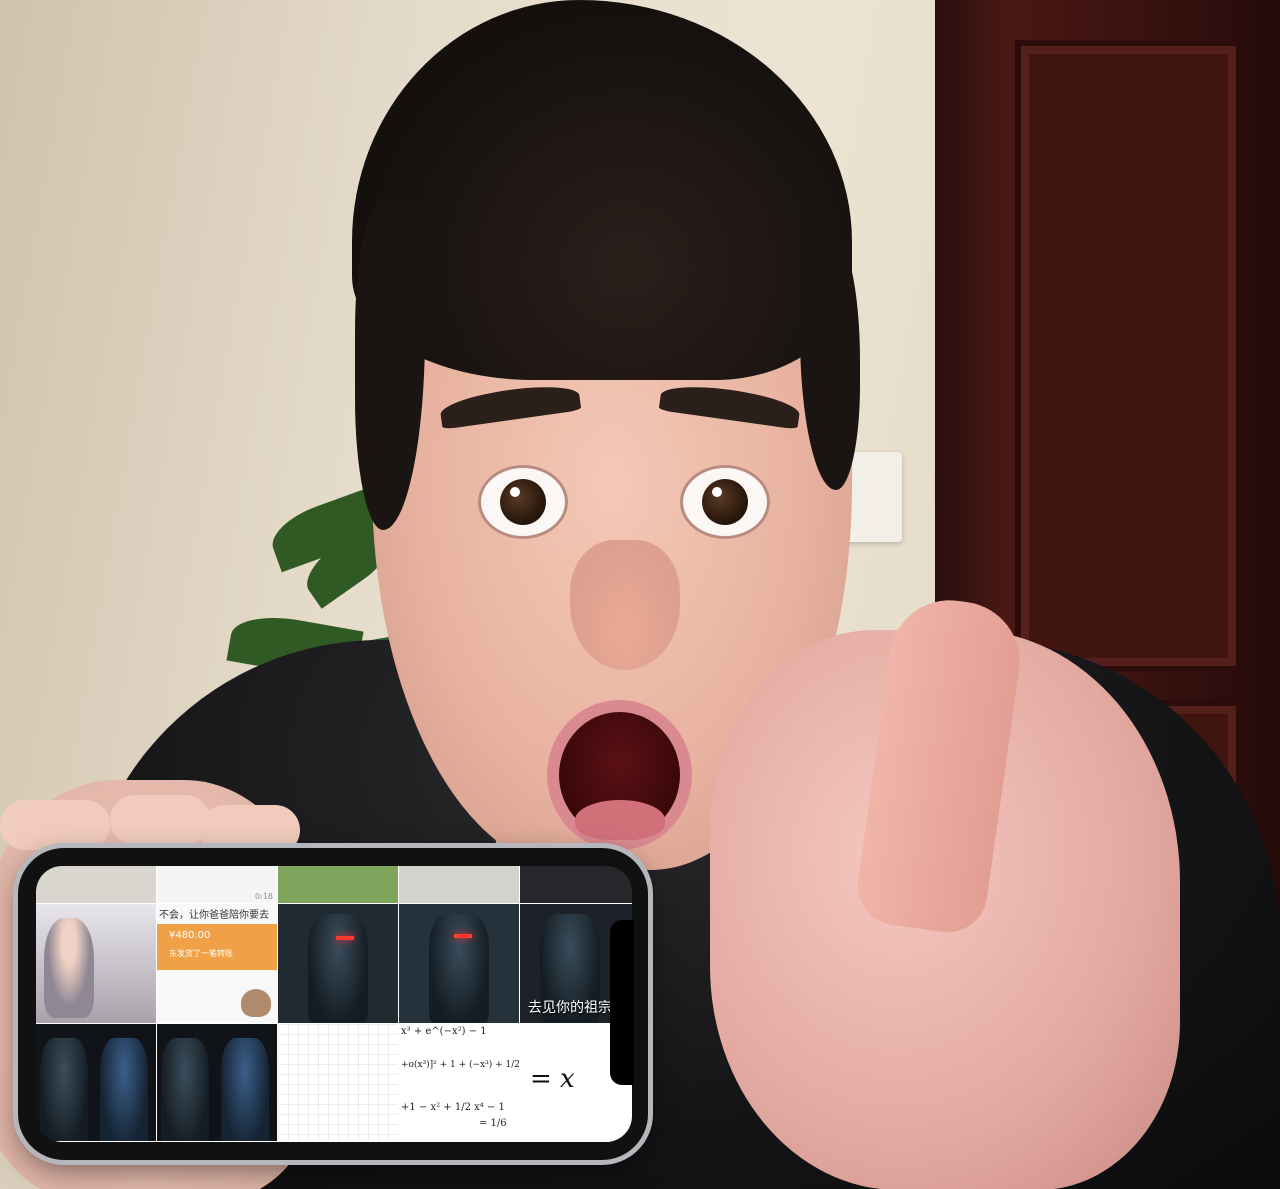 The width and height of the screenshot is (1280, 1189). What do you see at coordinates (444, 1031) in the screenshot?
I see `math-line: x³ + e^(−x²) − 1` at bounding box center [444, 1031].